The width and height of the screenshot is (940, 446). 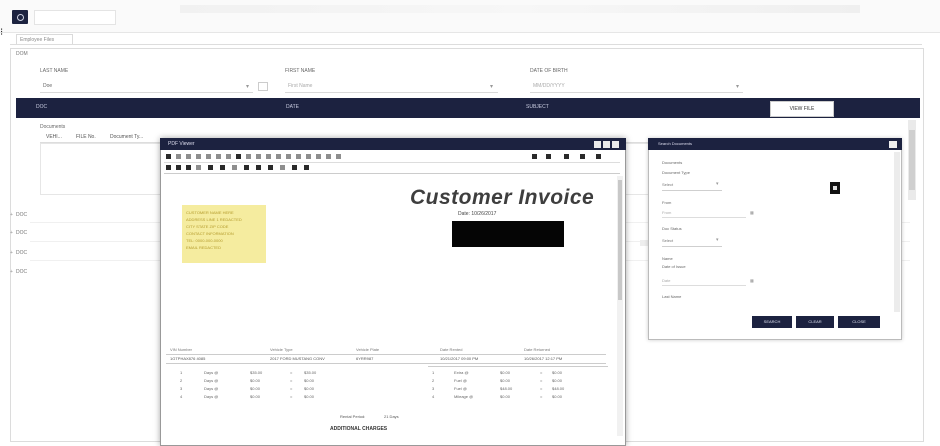 I want to click on clear-button: CLEAR, so click(x=815, y=322).